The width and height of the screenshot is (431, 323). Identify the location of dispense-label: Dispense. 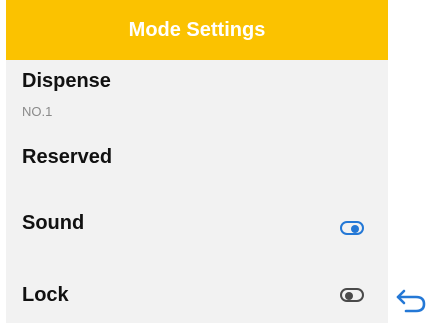
(66, 81).